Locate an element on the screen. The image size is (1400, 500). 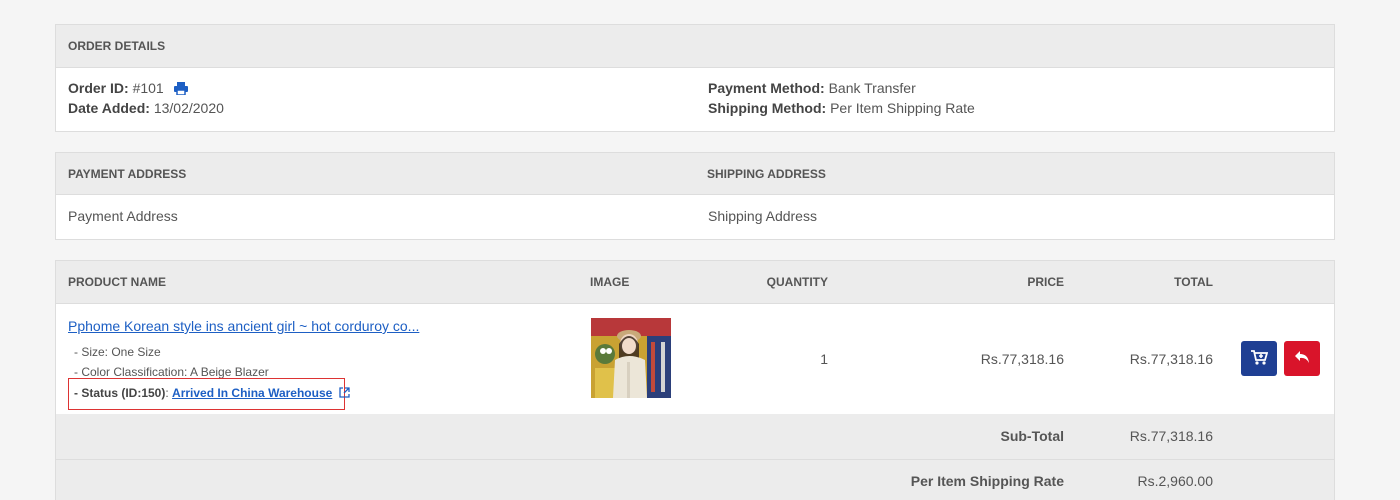
subtotal-row: Sub-Total Rs.77,318.16 is located at coordinates (695, 436).